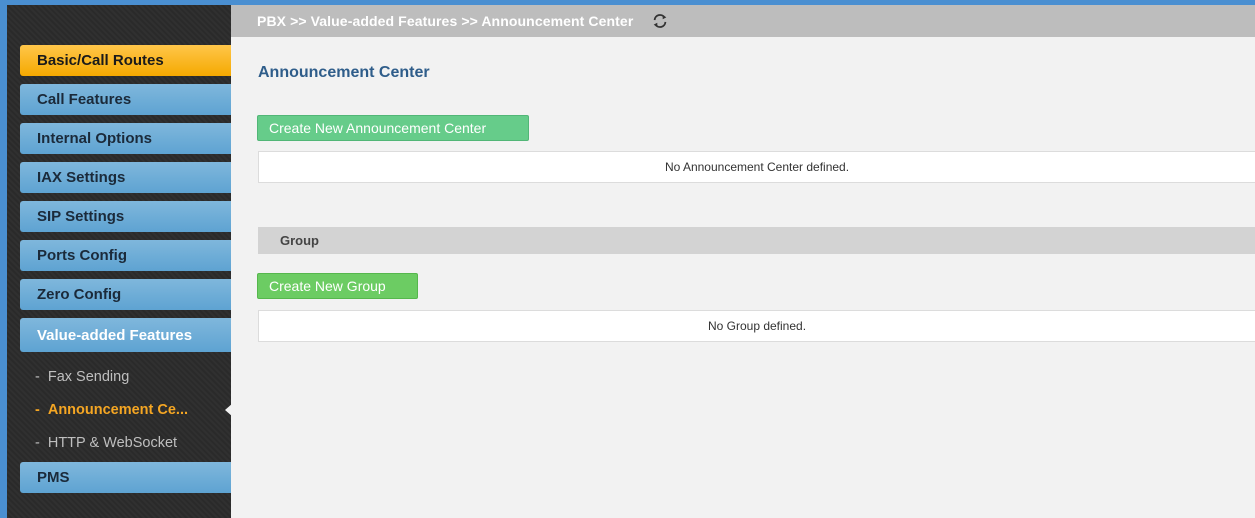 This screenshot has height=518, width=1255. What do you see at coordinates (125, 177) in the screenshot?
I see `sidebar-item-iax-settings: IAX Settings` at bounding box center [125, 177].